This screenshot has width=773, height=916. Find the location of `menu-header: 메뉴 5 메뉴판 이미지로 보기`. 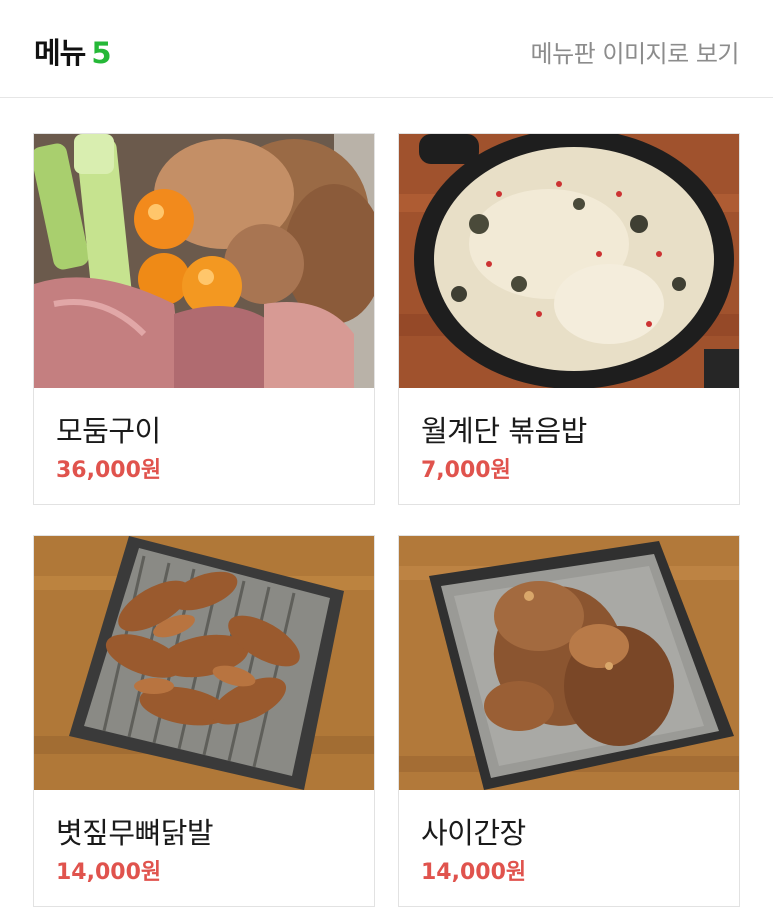

menu-header: 메뉴 5 메뉴판 이미지로 보기 is located at coordinates (386, 49).